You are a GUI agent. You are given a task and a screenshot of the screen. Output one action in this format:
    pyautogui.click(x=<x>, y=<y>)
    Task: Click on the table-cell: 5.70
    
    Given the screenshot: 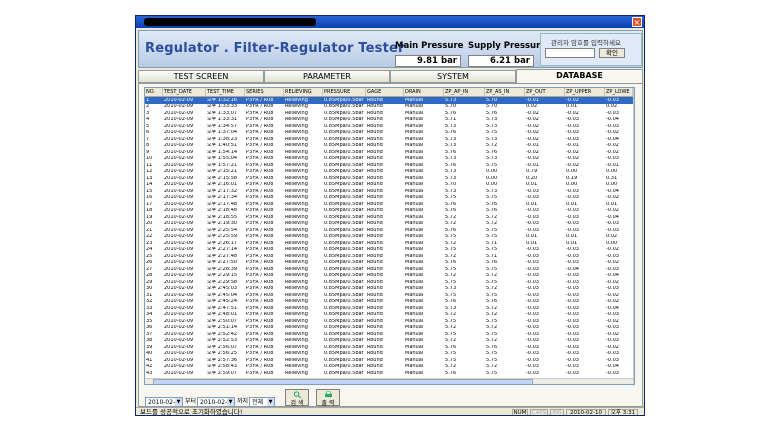 What is the action you would take?
    pyautogui.click(x=451, y=106)
    